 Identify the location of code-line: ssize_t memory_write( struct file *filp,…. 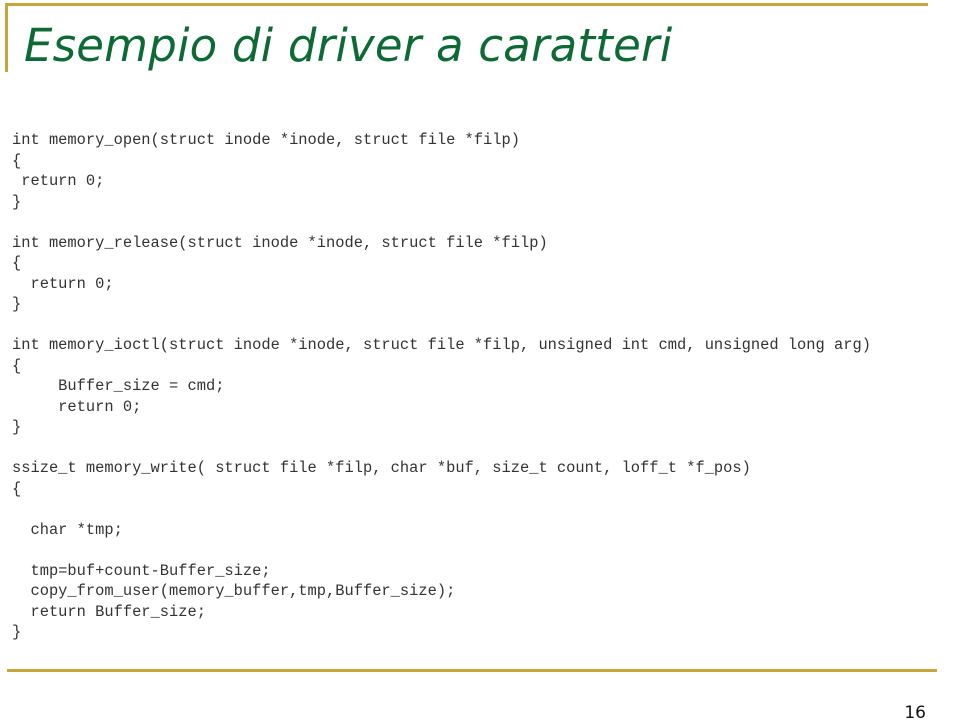
(381, 468).